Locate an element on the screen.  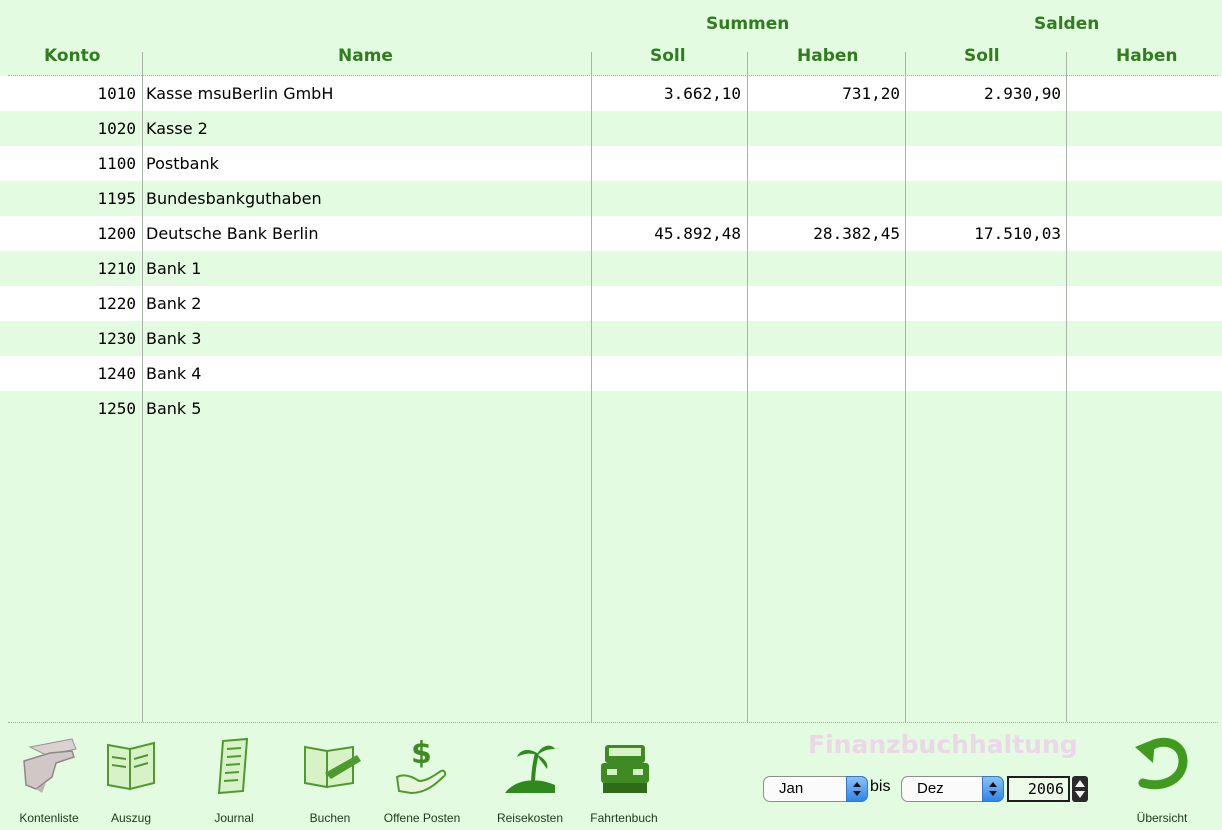
open-book-icon is located at coordinates (131, 766).